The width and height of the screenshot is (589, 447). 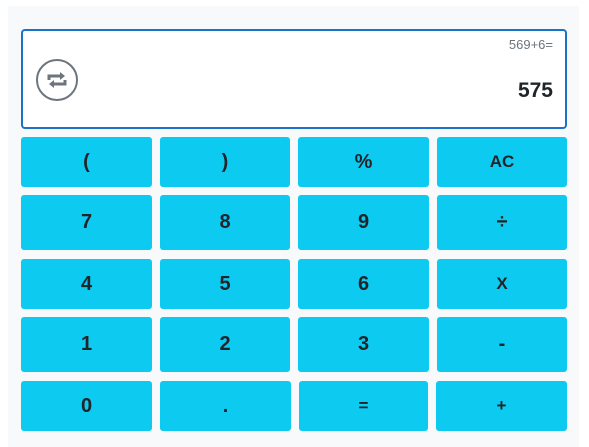 What do you see at coordinates (535, 90) in the screenshot?
I see `result-text: 575` at bounding box center [535, 90].